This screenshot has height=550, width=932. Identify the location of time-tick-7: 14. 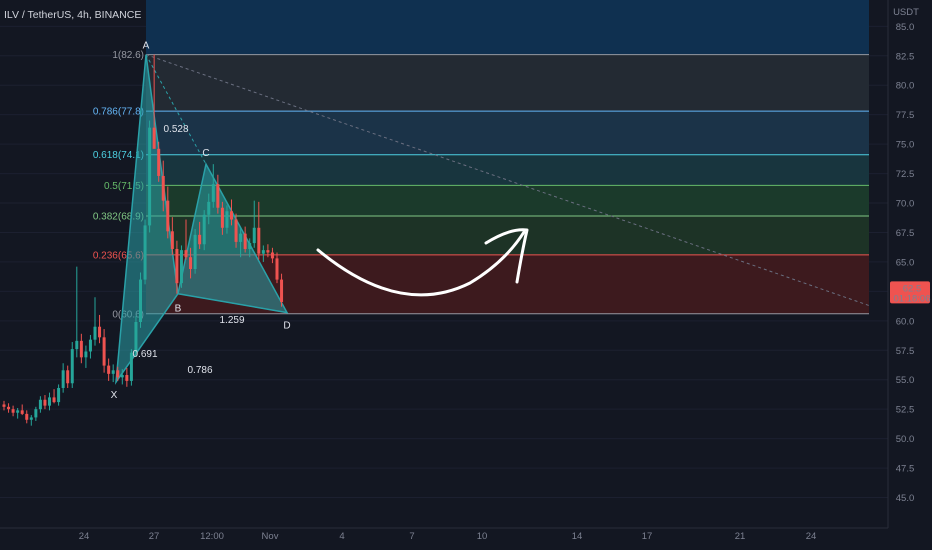
(577, 536).